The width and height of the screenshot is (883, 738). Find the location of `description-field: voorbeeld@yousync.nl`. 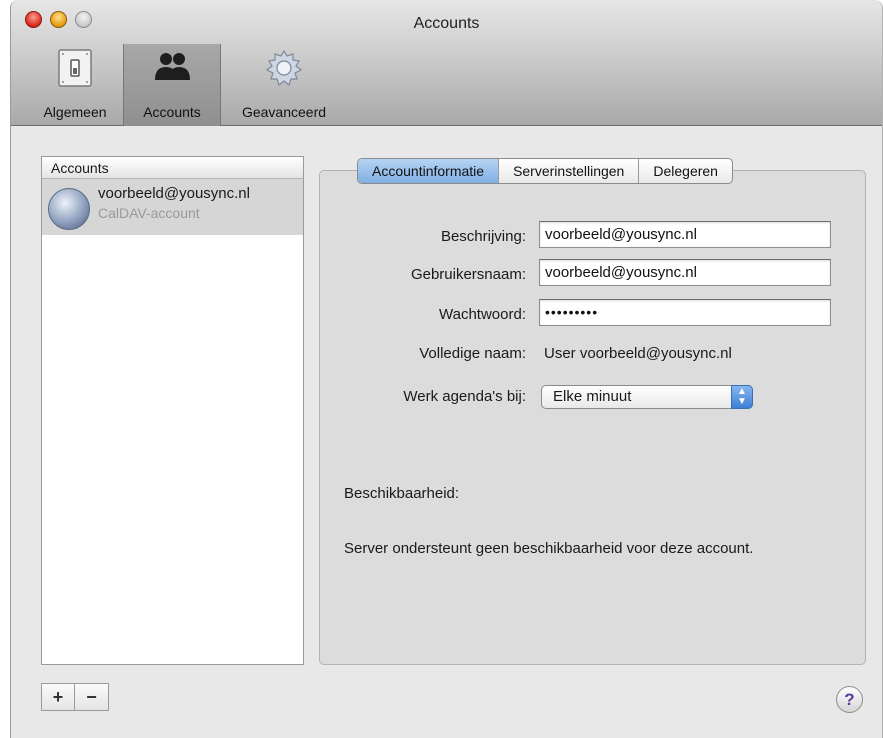

description-field: voorbeeld@yousync.nl is located at coordinates (685, 234).